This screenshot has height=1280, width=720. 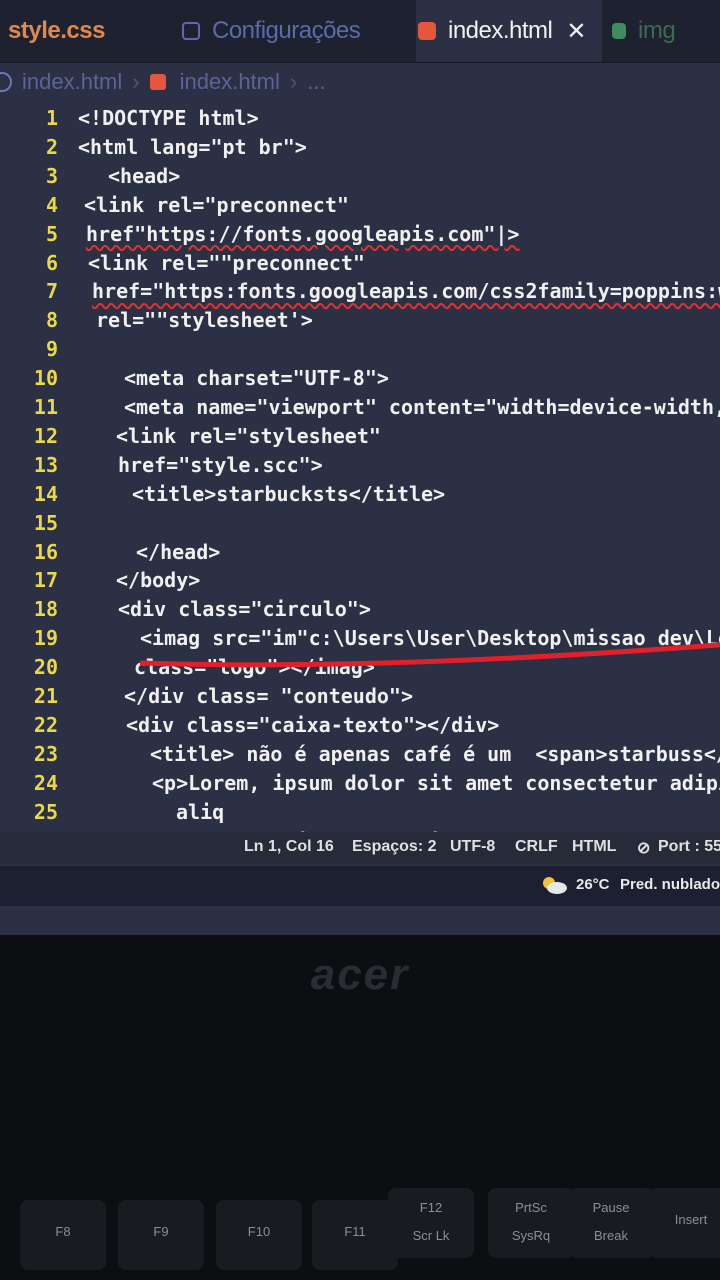 What do you see at coordinates (531, 1223) in the screenshot?
I see `keyboard-key: PrtSc SysRq` at bounding box center [531, 1223].